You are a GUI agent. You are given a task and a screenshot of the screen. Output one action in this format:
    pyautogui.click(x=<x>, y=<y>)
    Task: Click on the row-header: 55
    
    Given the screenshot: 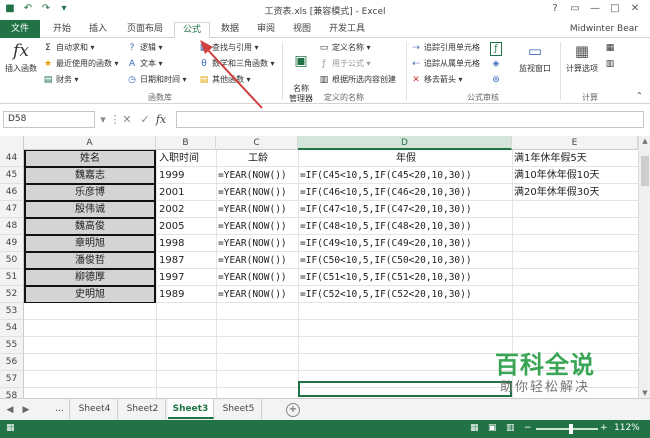 What is the action you would take?
    pyautogui.click(x=12, y=345)
    